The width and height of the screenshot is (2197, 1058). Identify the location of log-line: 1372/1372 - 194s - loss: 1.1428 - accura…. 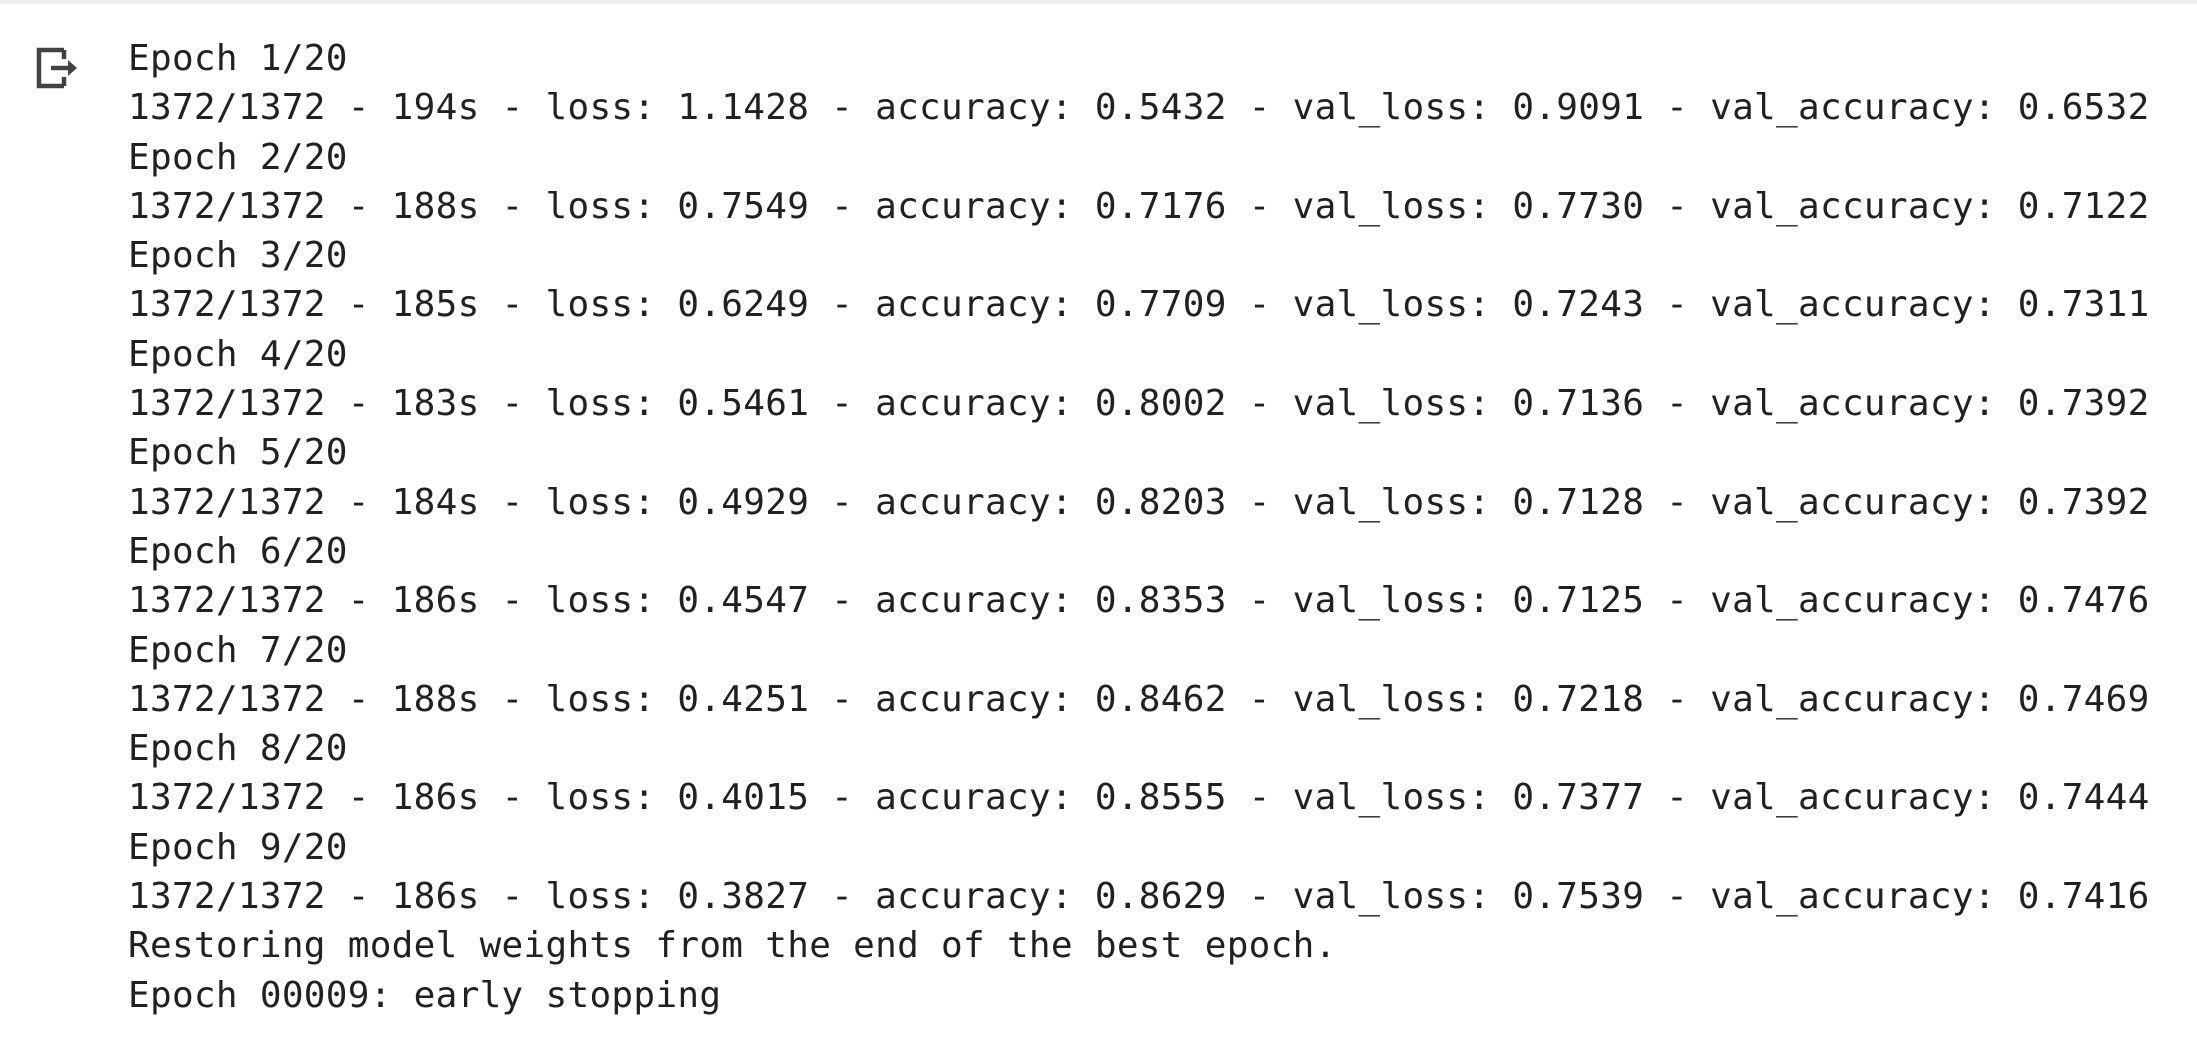
(1139, 108).